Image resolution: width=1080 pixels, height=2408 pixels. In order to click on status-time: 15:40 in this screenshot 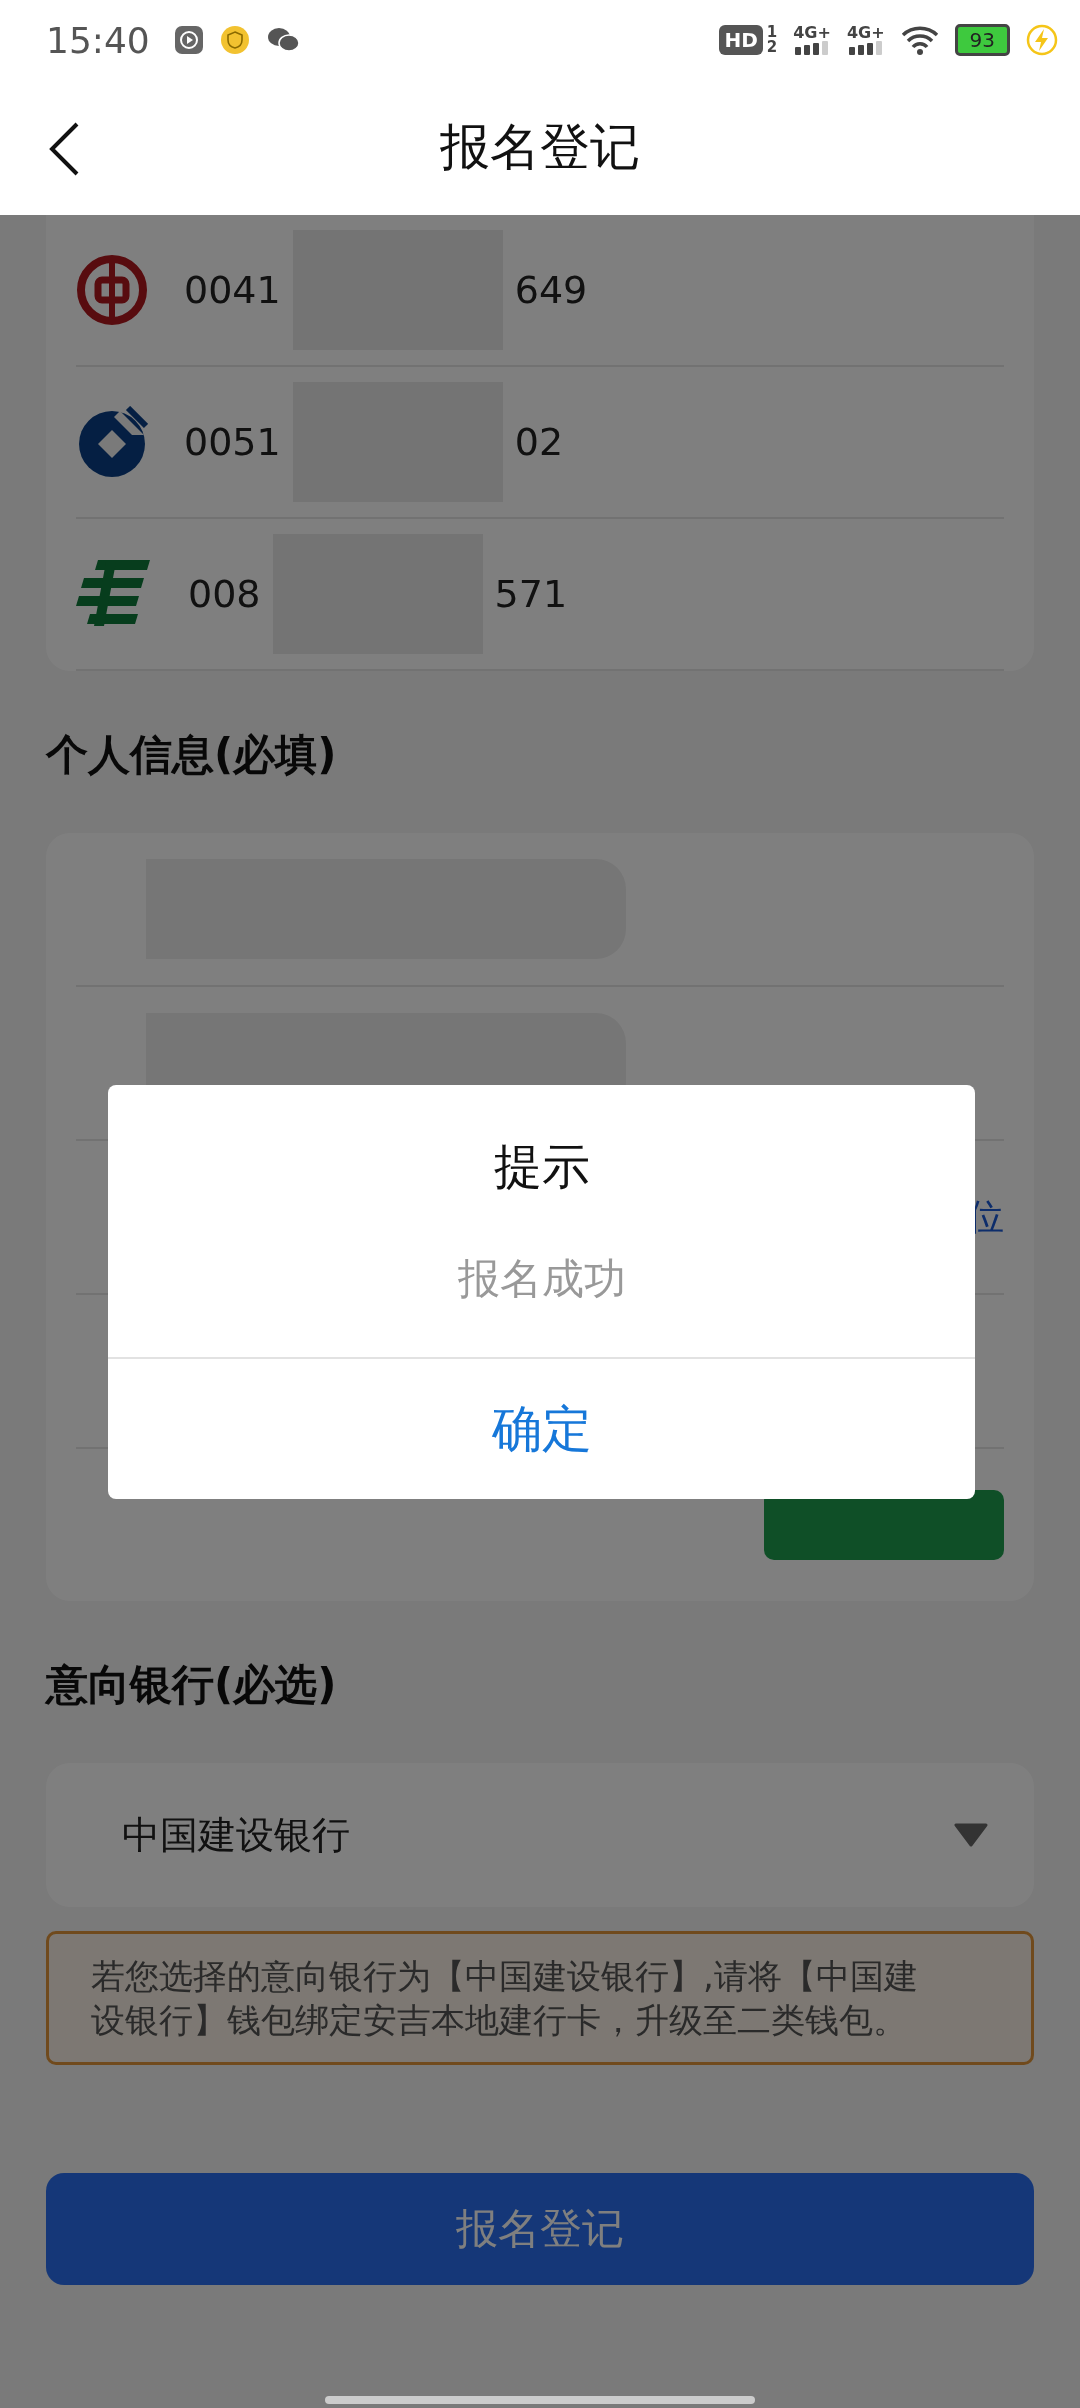, I will do `click(98, 40)`.